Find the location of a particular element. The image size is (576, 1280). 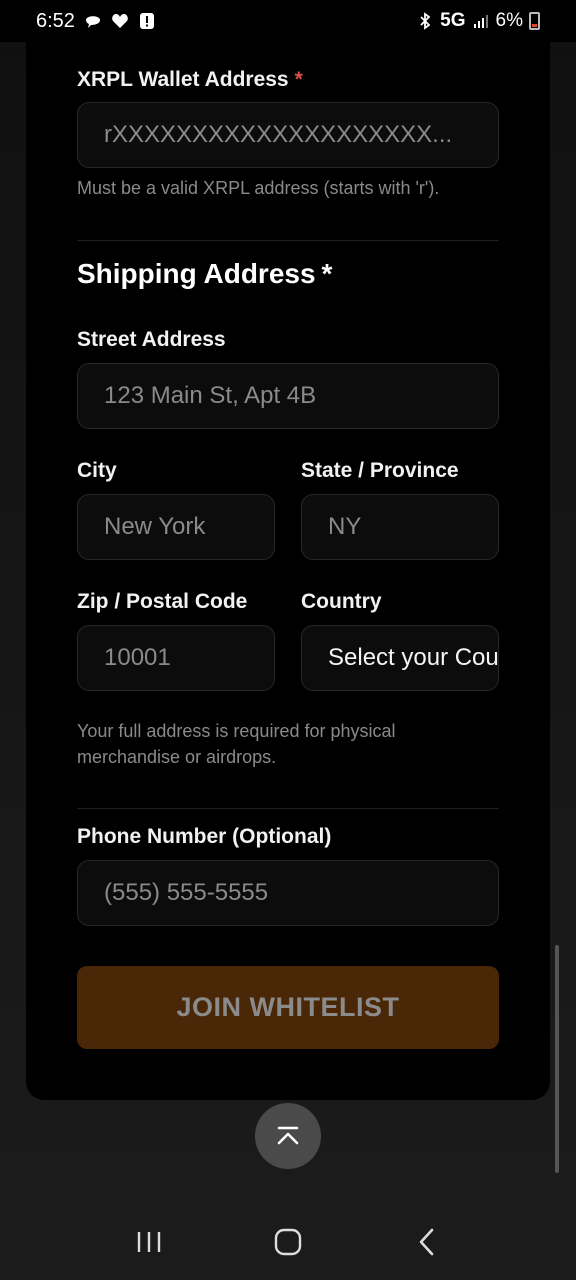

city-input: New York is located at coordinates (176, 527).